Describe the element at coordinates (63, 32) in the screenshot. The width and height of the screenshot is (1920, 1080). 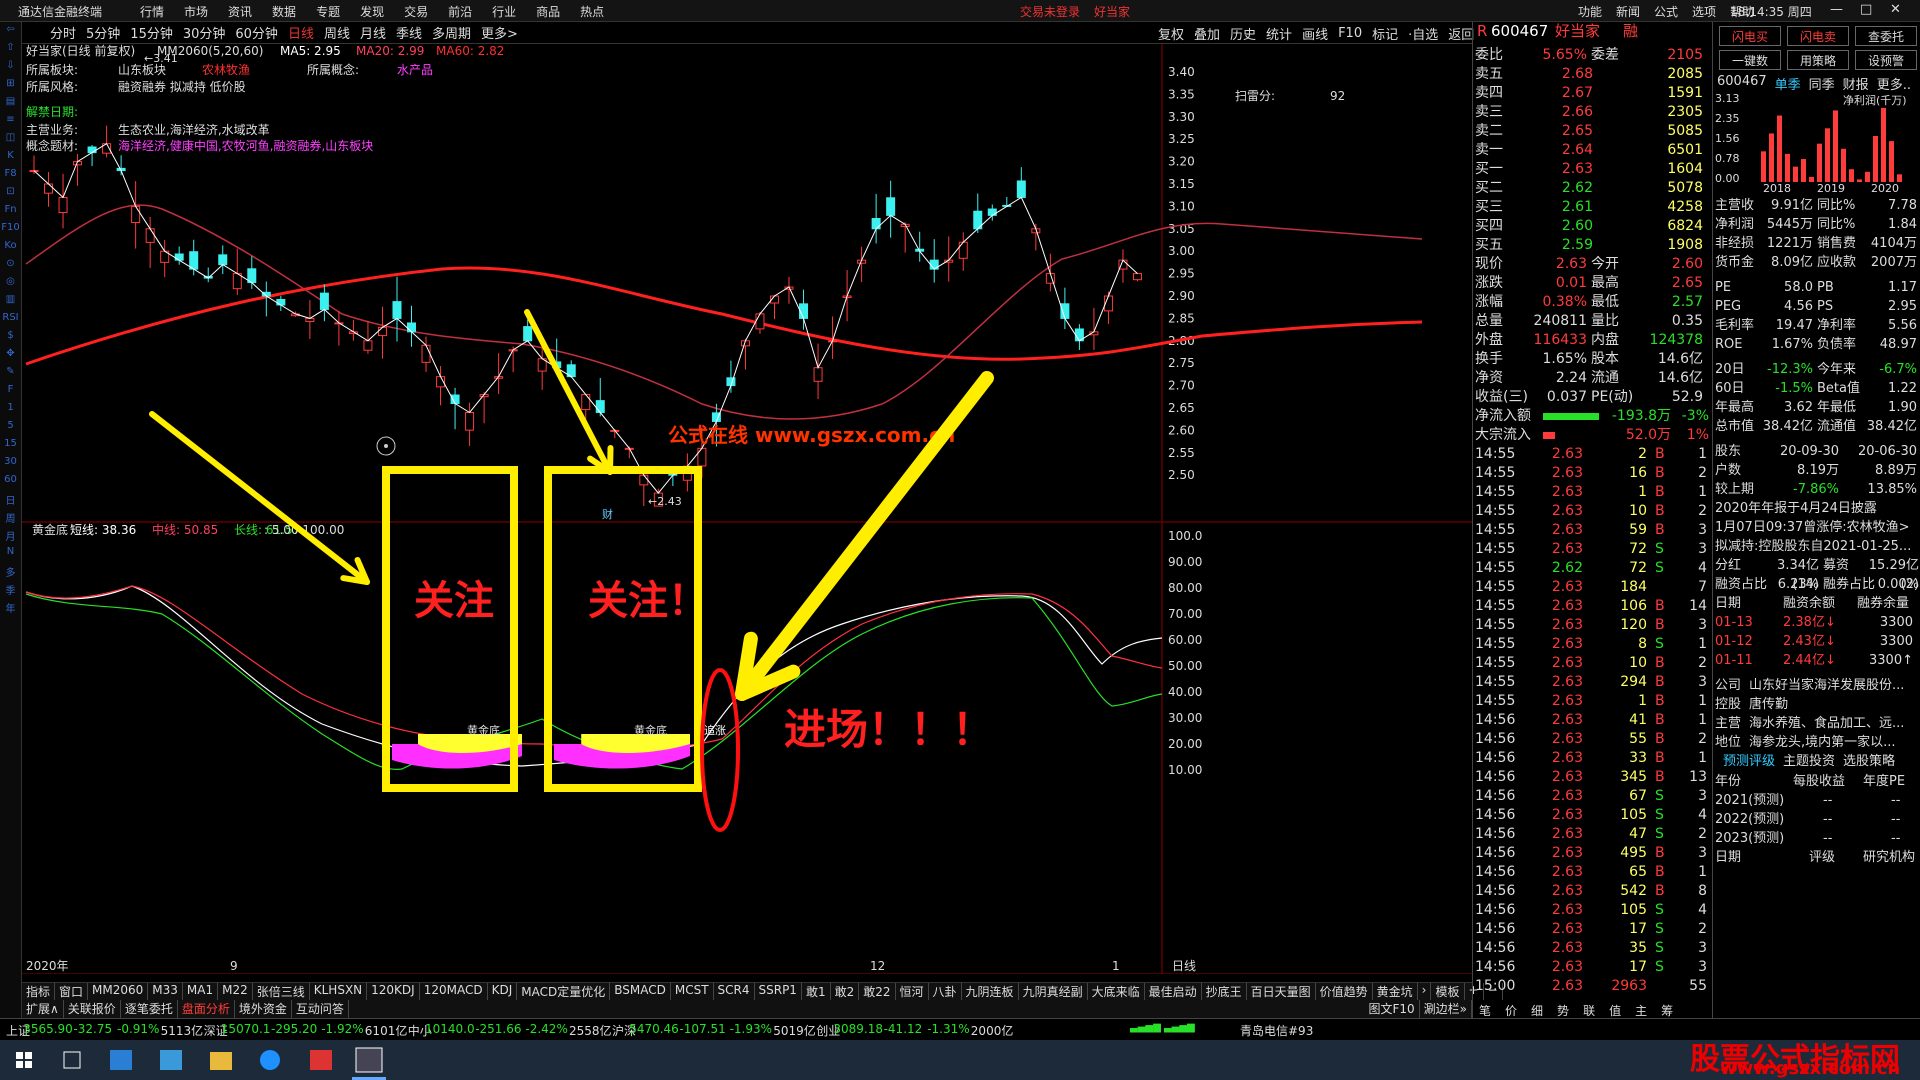
I see `period-tab: 分时` at that location.